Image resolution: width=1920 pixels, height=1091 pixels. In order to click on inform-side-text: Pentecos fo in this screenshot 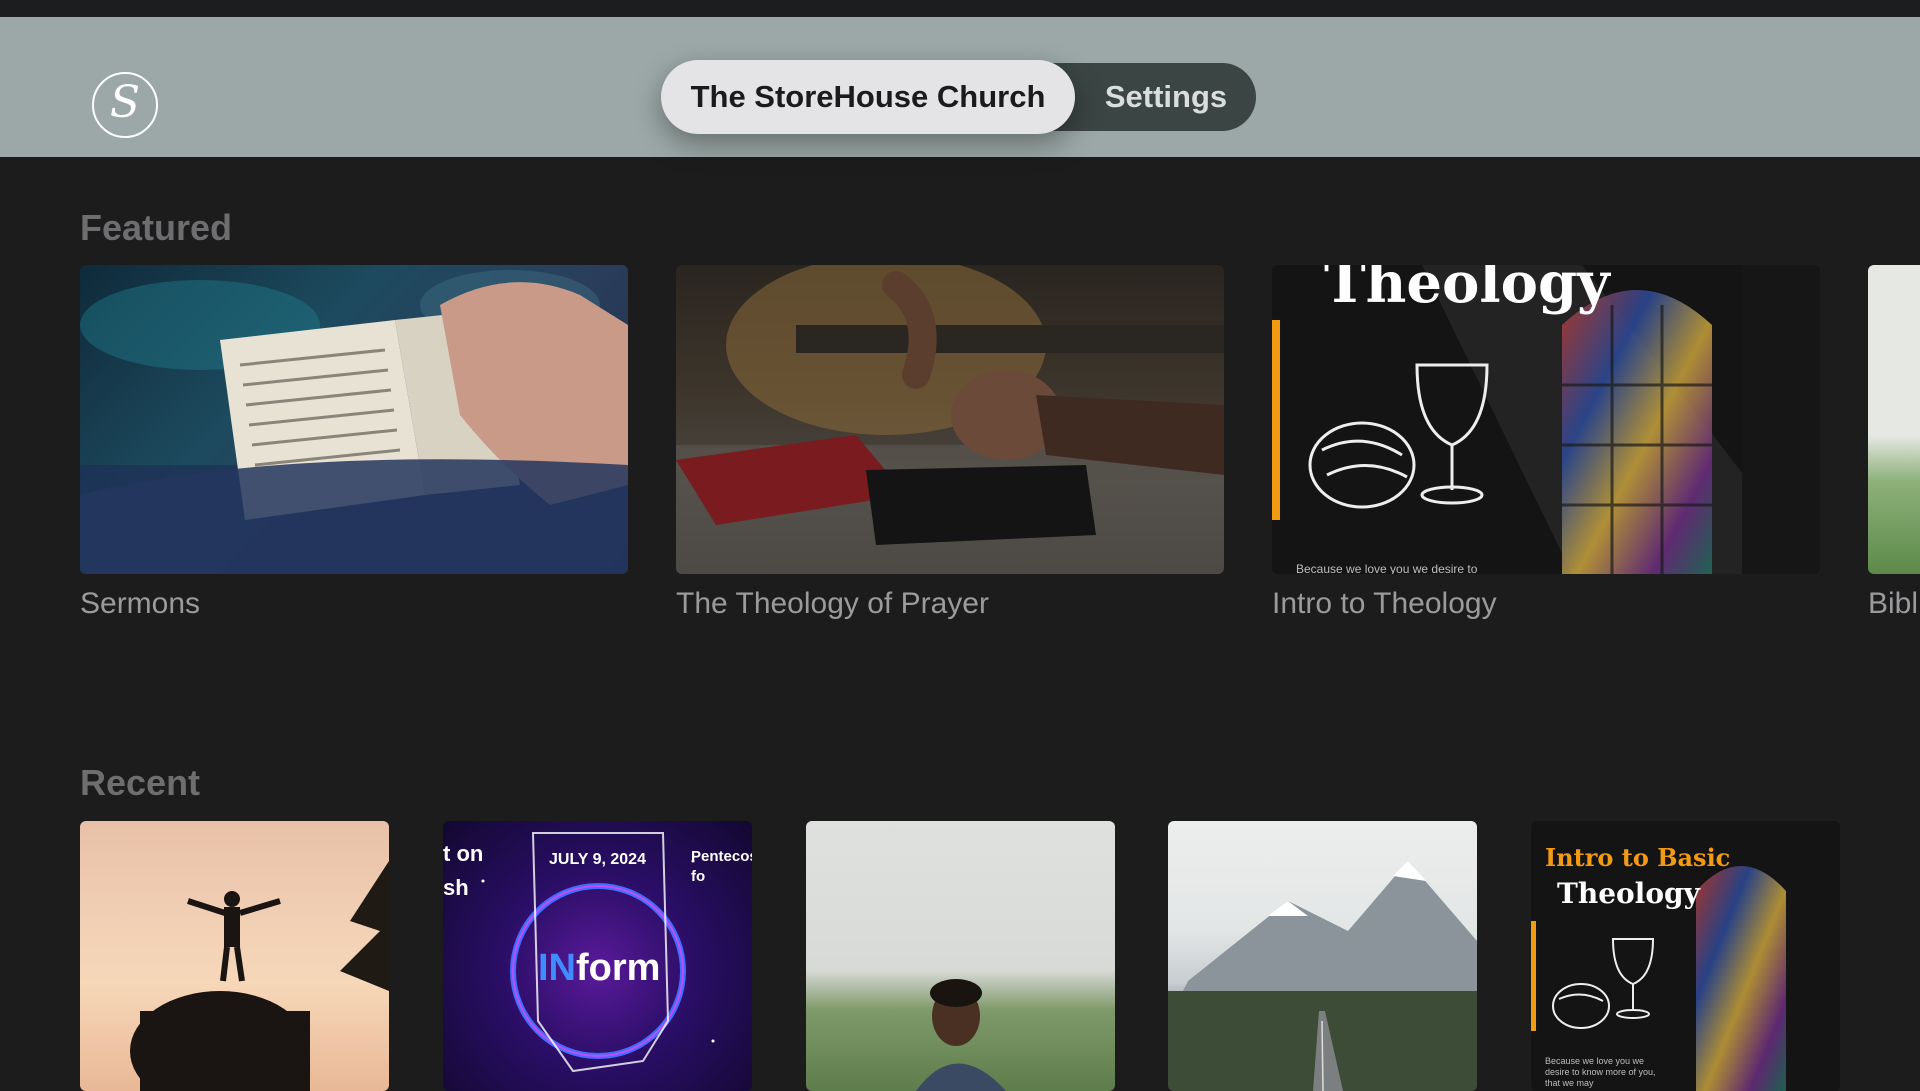, I will do `click(721, 866)`.